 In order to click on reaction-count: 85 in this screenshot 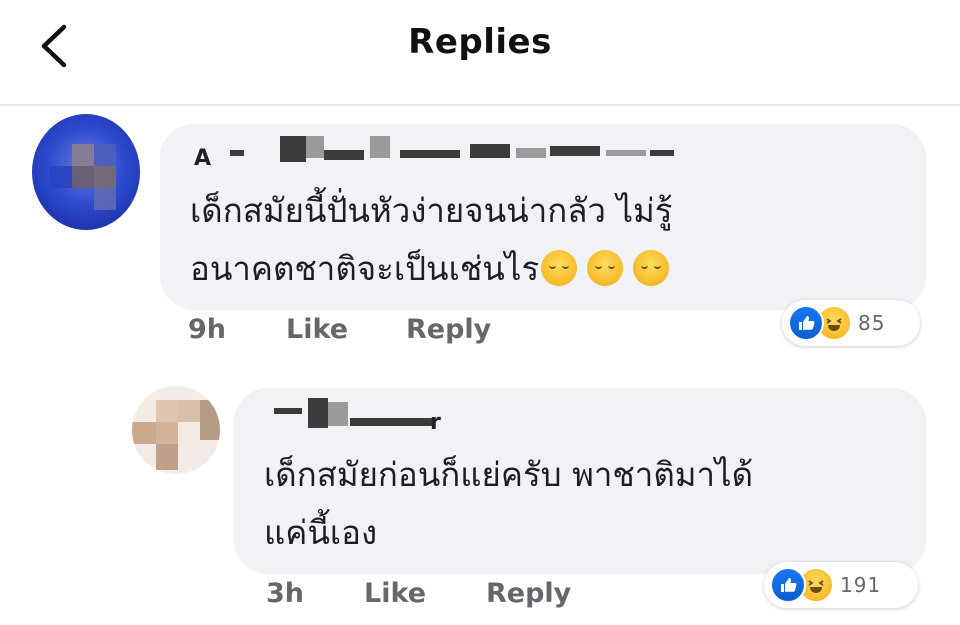, I will do `click(872, 323)`.